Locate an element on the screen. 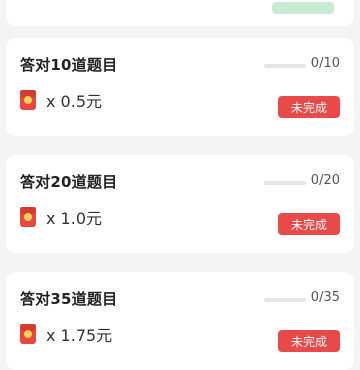 This screenshot has height=370, width=360. reward-amount: x 1.0元 is located at coordinates (74, 218).